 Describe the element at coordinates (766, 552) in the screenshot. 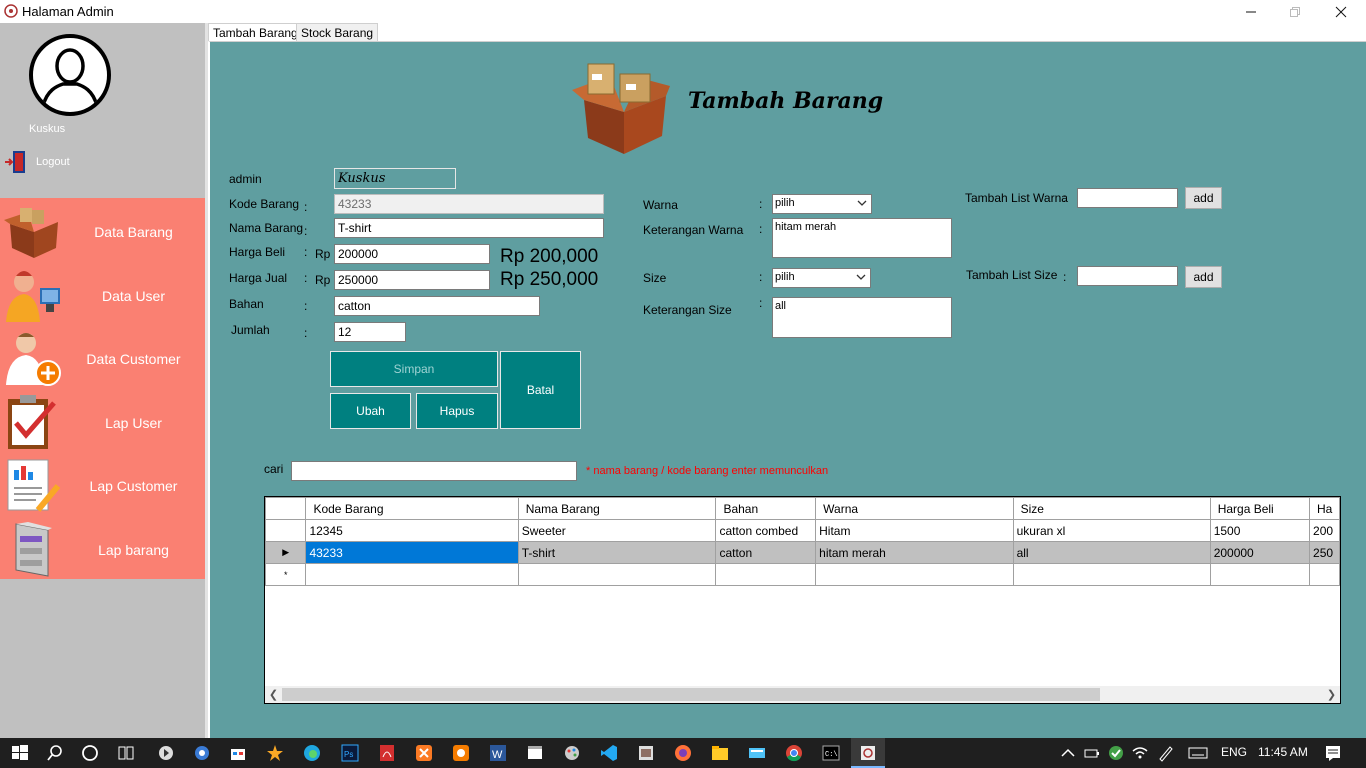

I see `table-cell: catton` at that location.